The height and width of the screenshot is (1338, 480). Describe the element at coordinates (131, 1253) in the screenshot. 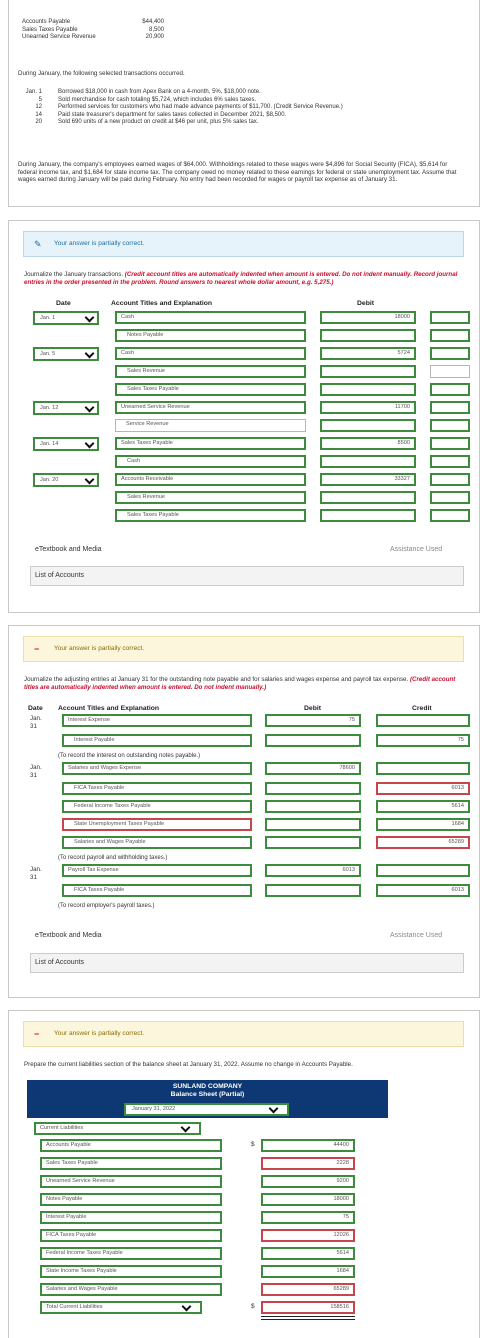

I see `liability-account-input: Federal Income Taxes Payable` at that location.